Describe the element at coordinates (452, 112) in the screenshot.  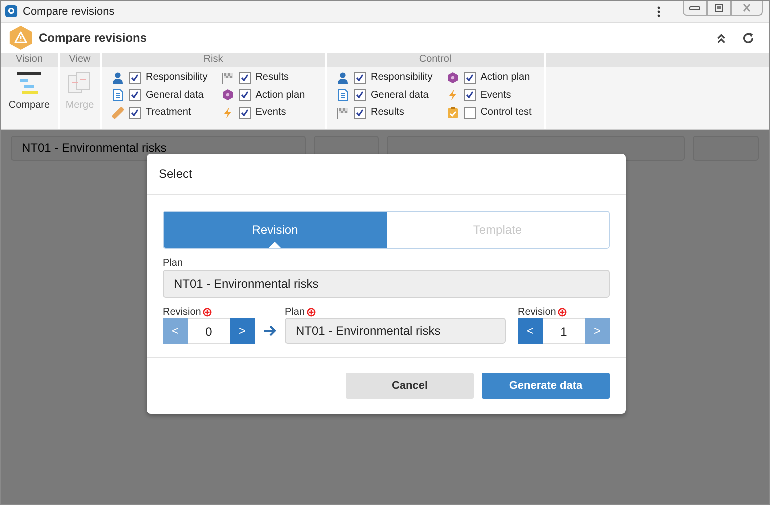
I see `clipboard-icon` at that location.